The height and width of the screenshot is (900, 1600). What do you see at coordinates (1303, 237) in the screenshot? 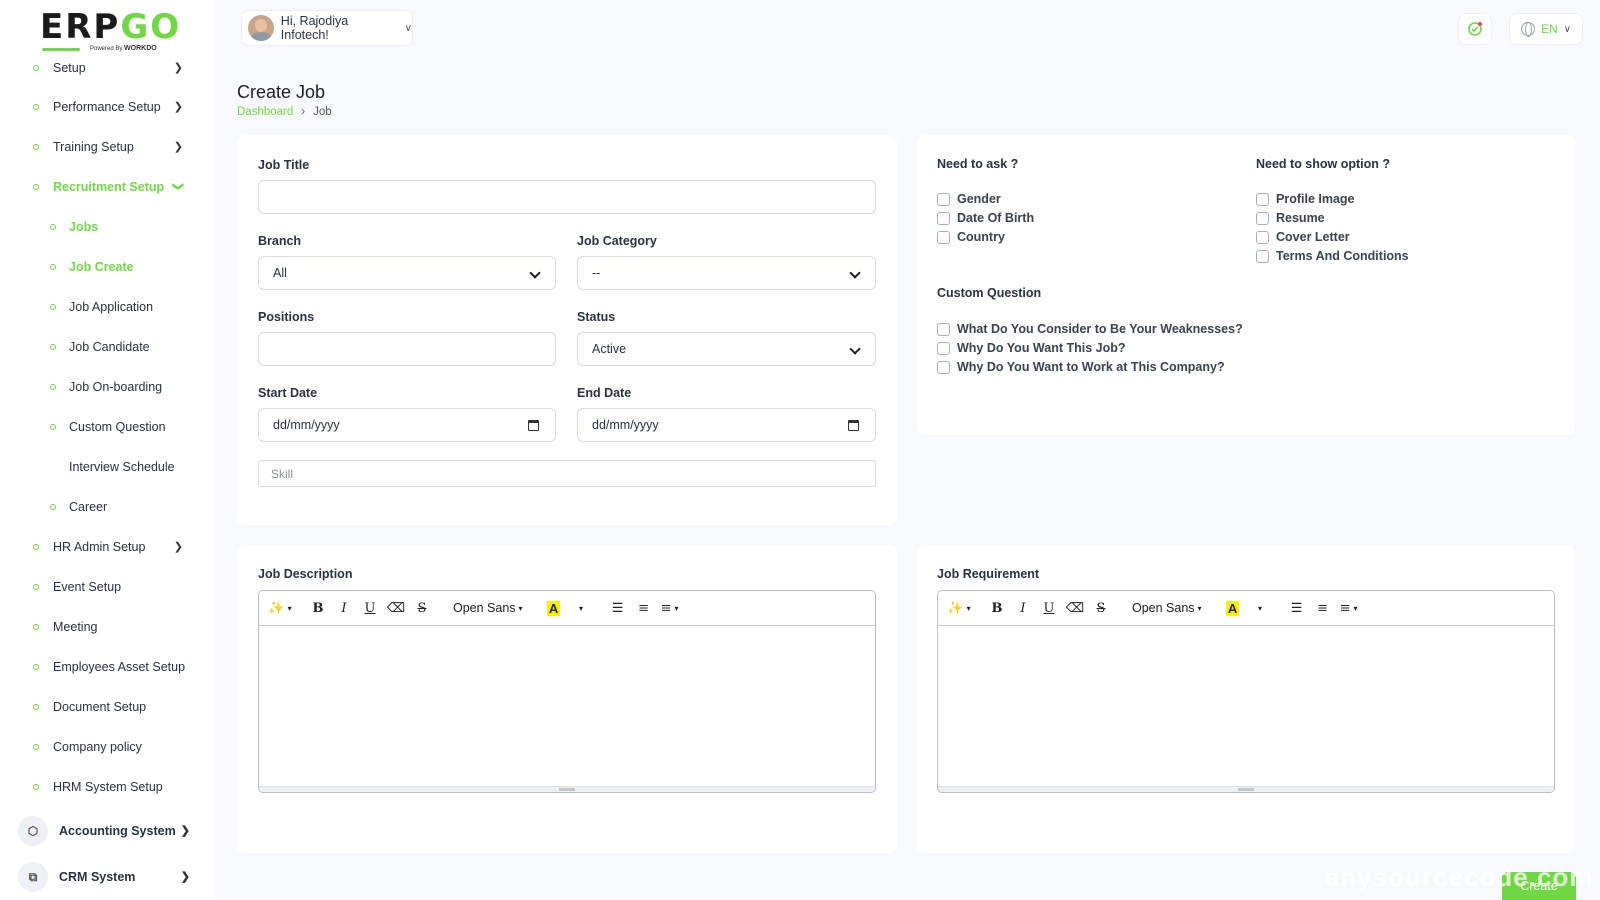
I see `show-cover-letter-checkbox: Cover Letter` at bounding box center [1303, 237].